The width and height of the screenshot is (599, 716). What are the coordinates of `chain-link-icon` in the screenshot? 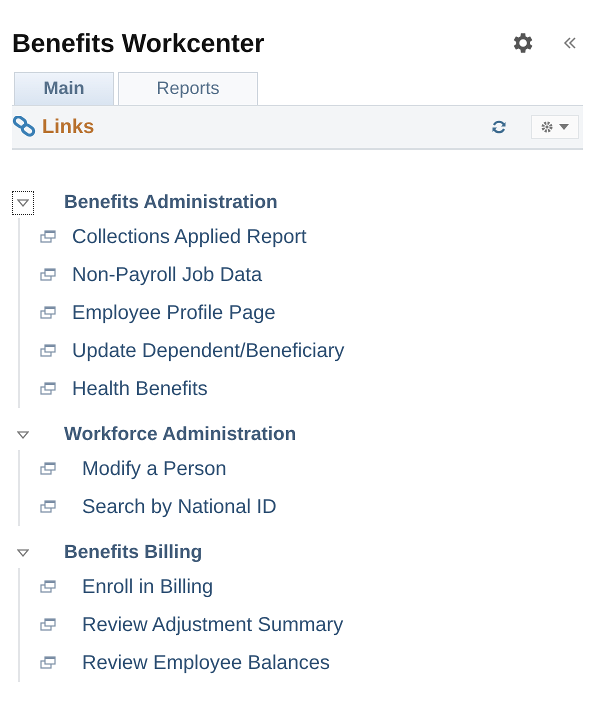 It's located at (25, 127).